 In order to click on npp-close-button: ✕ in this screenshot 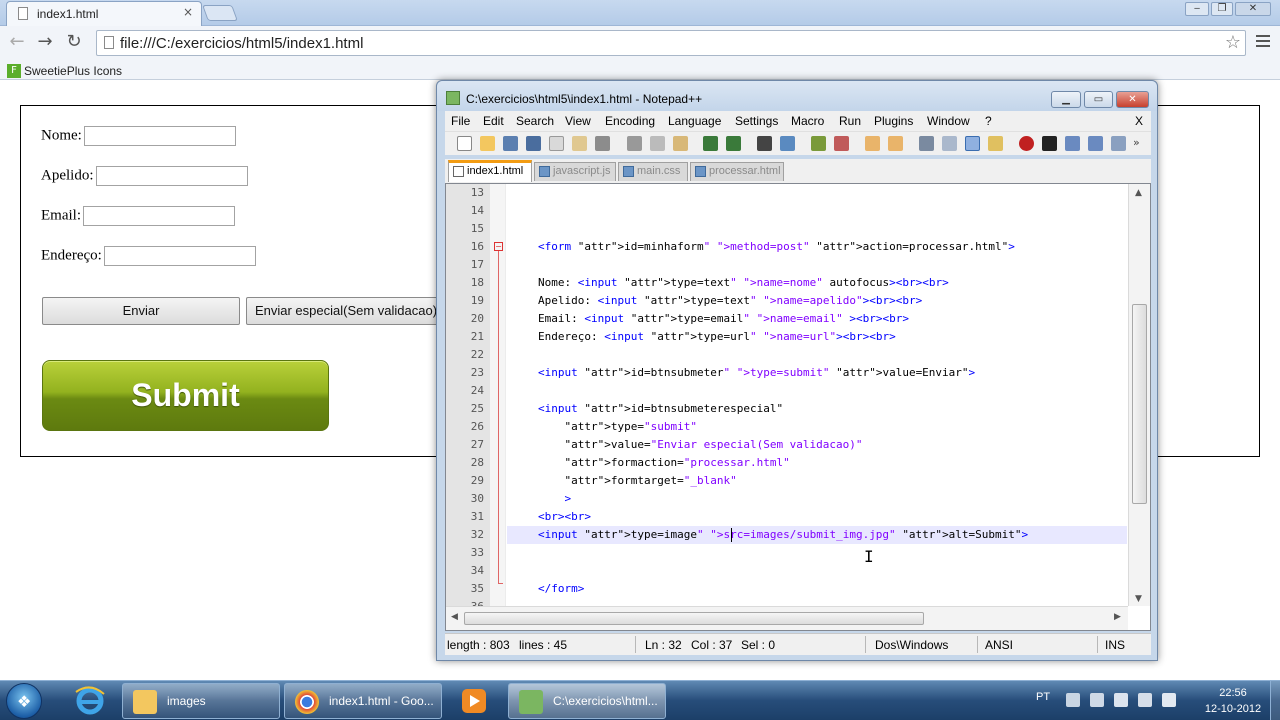, I will do `click(1132, 99)`.